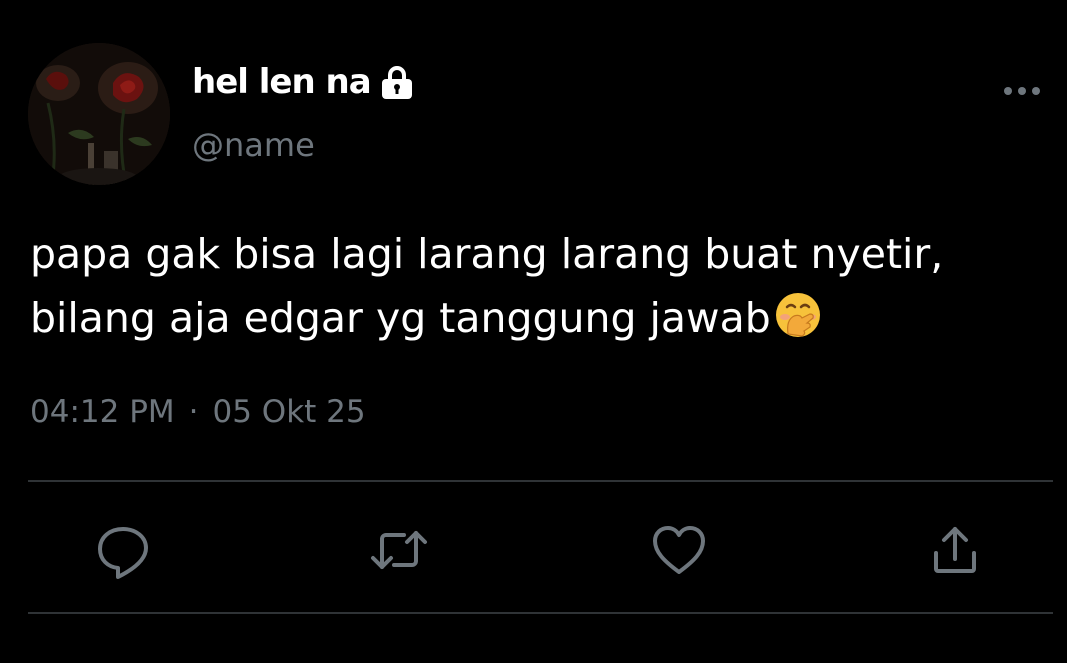 Image resolution: width=1067 pixels, height=663 pixels. Describe the element at coordinates (397, 82) in the screenshot. I see `lock-icon` at that location.